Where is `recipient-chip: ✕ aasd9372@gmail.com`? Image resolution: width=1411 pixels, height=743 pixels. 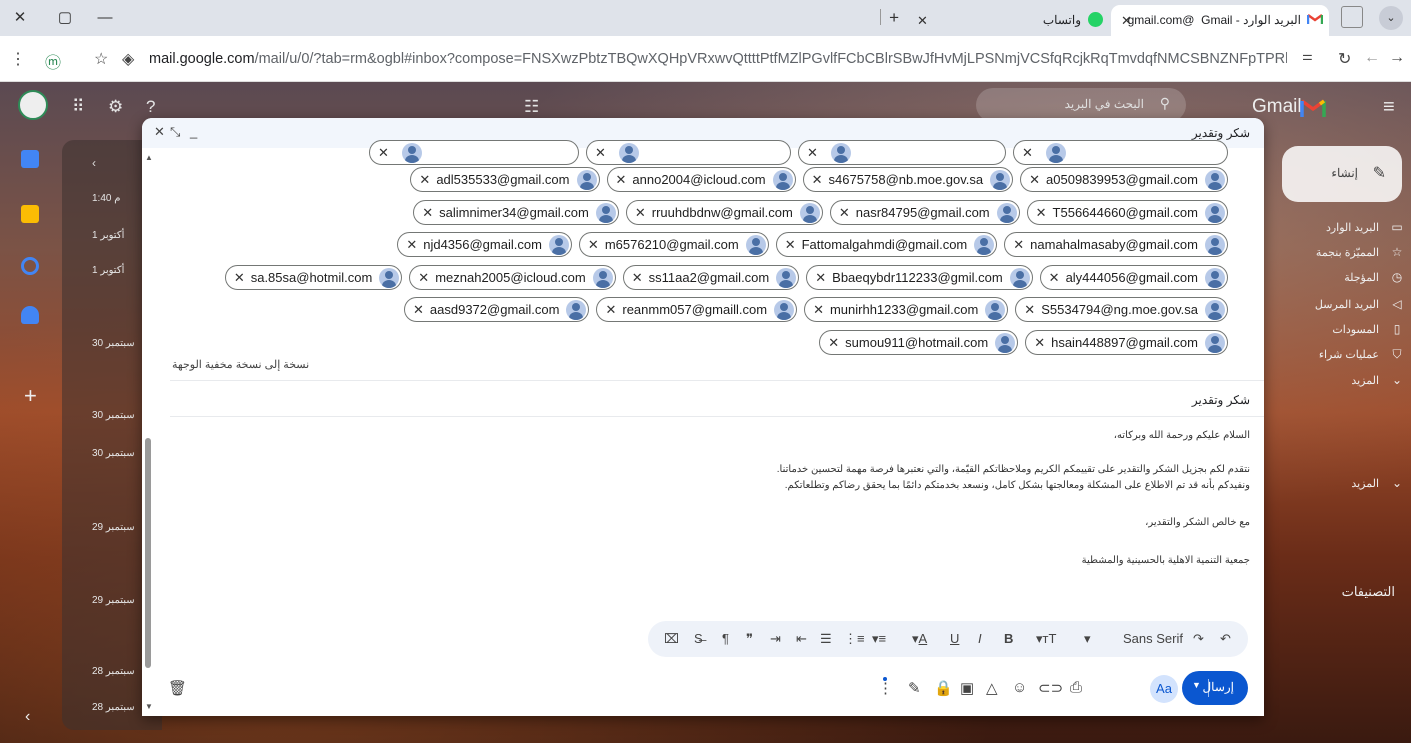
recipient-chip: ✕ aasd9372@gmail.com is located at coordinates (497, 309).